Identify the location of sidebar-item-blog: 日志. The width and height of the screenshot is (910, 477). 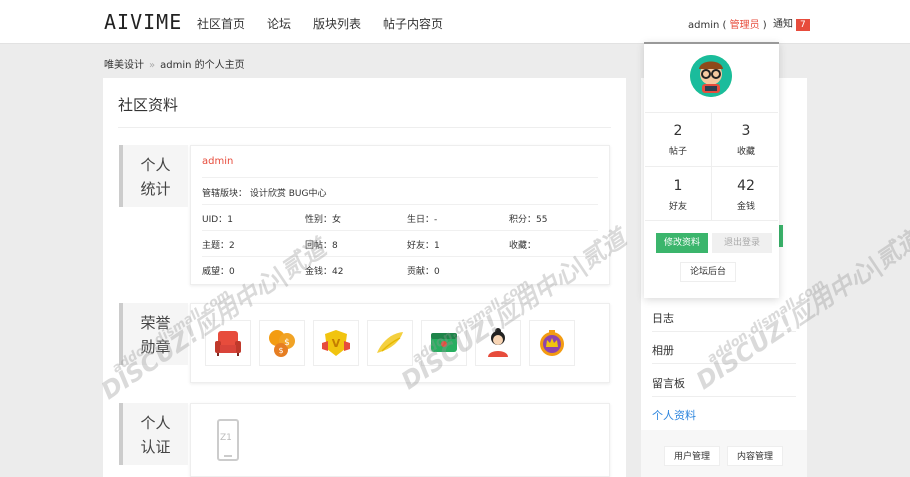
(663, 318).